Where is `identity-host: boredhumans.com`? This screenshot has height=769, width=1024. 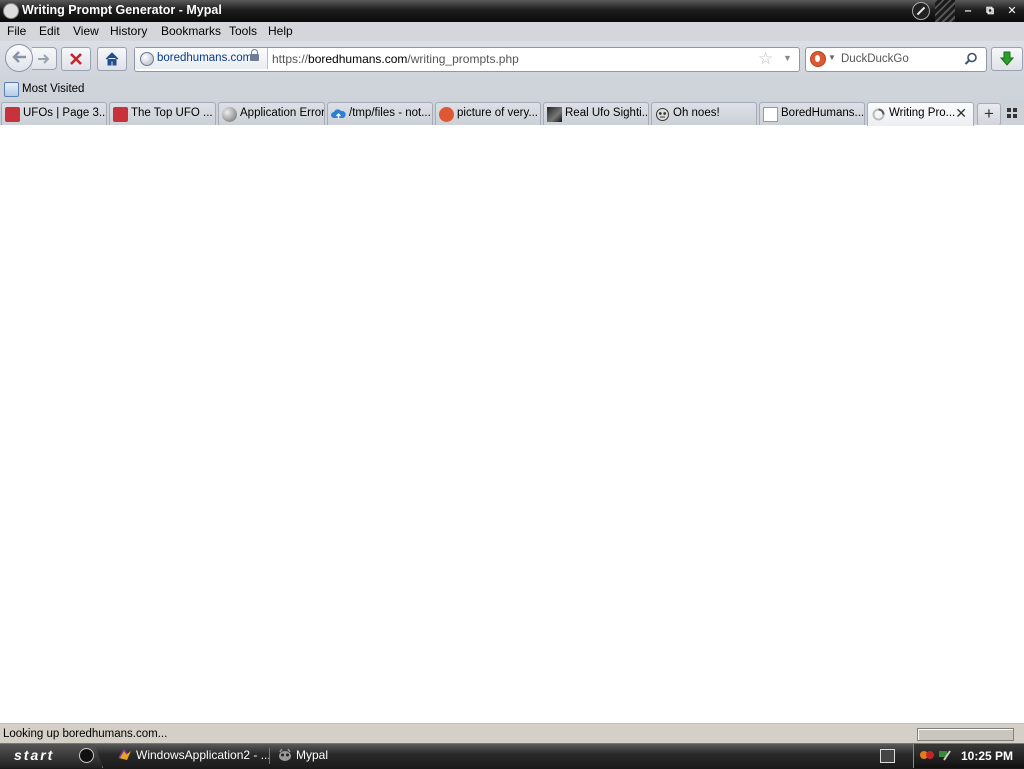
identity-host: boredhumans.com is located at coordinates (205, 58).